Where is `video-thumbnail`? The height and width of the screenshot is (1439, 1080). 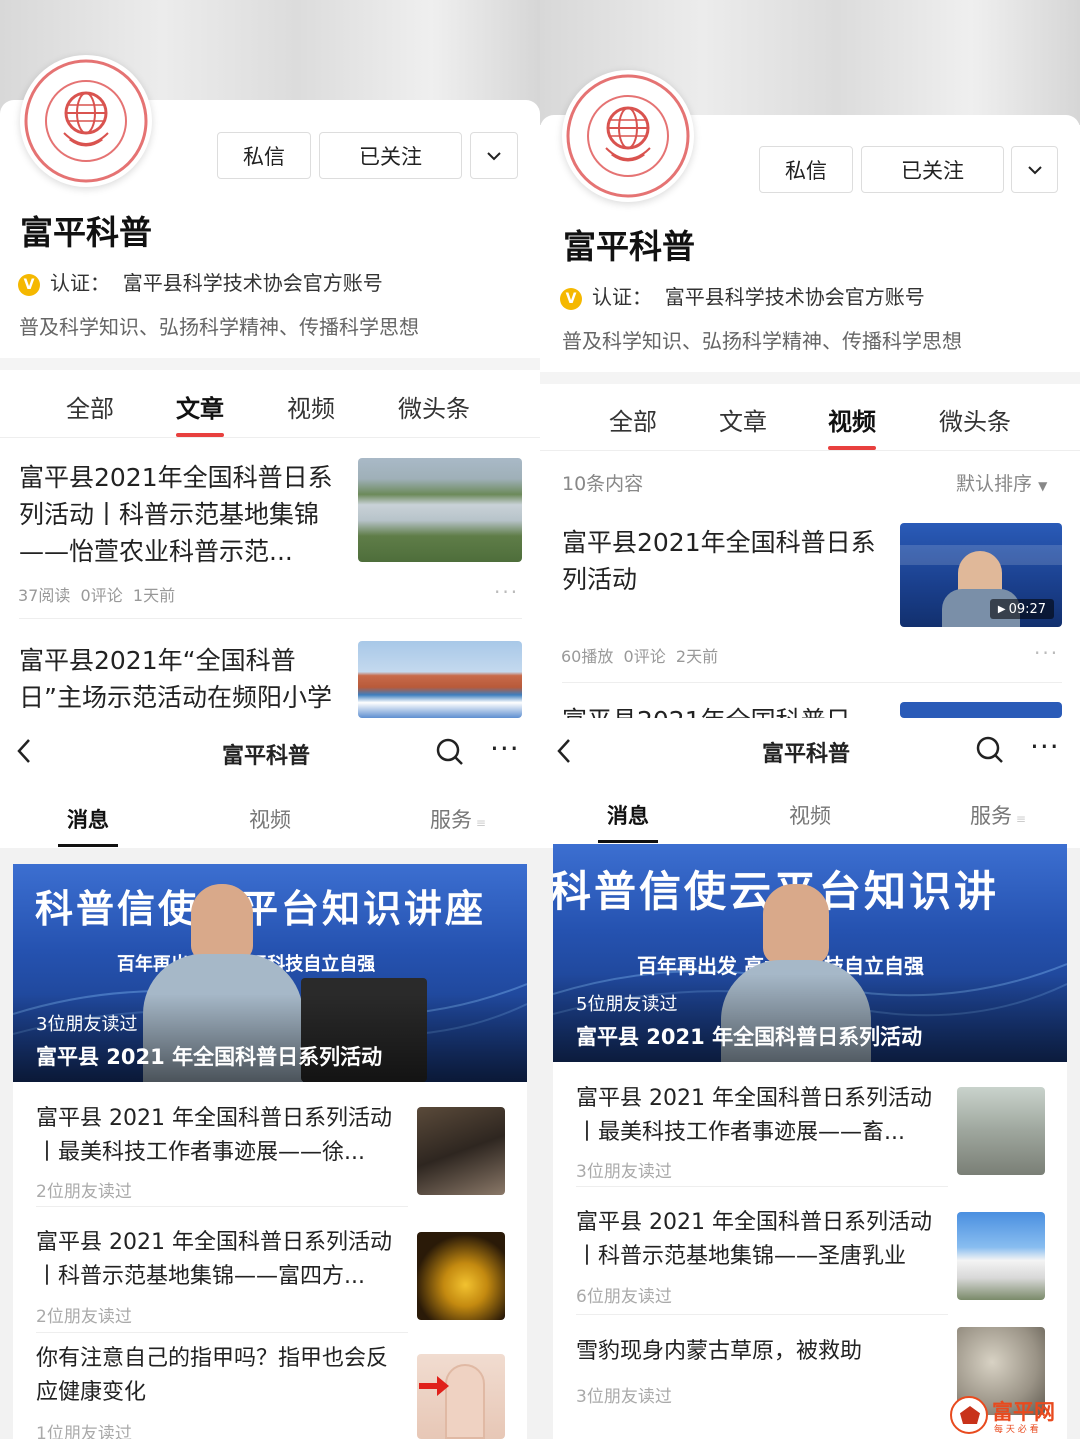
video-thumbnail is located at coordinates (981, 710).